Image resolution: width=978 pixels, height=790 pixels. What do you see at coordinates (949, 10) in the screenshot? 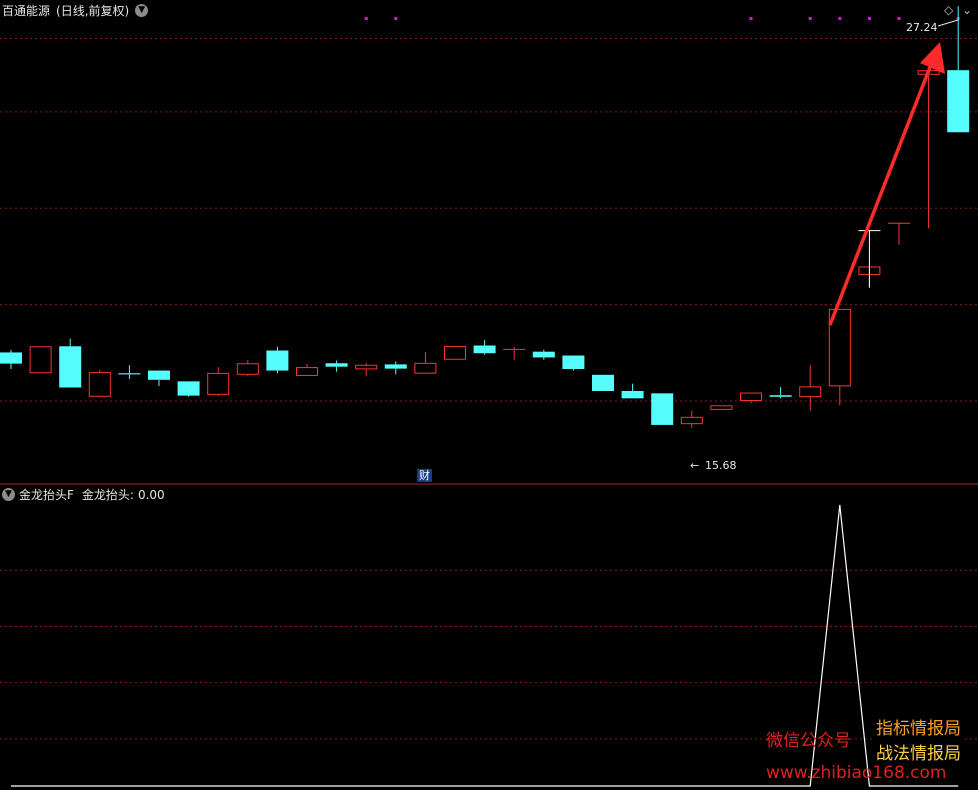
I see `diamond-icon: ◇` at bounding box center [949, 10].